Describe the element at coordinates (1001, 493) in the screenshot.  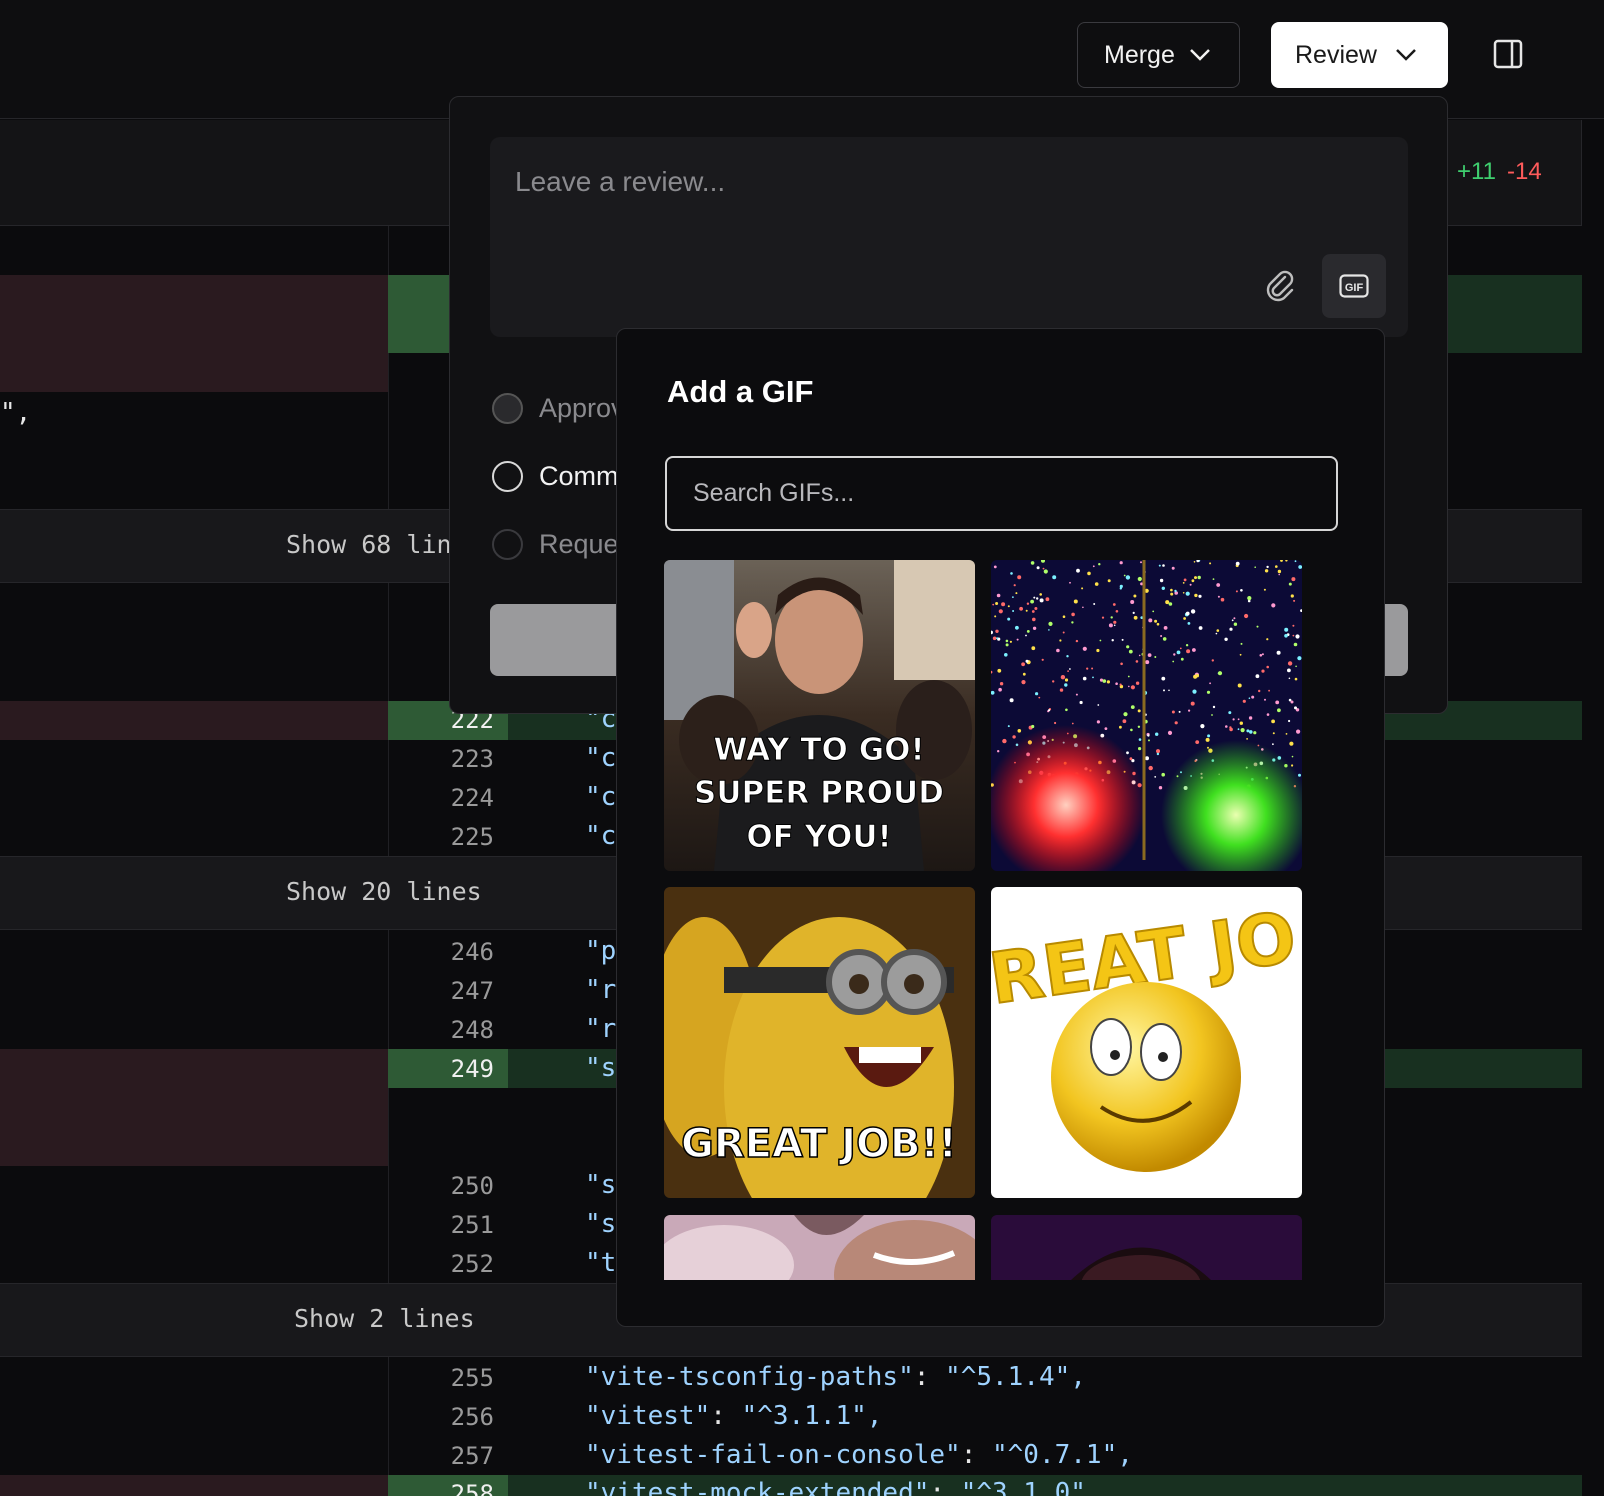
I see `gif-search-input` at that location.